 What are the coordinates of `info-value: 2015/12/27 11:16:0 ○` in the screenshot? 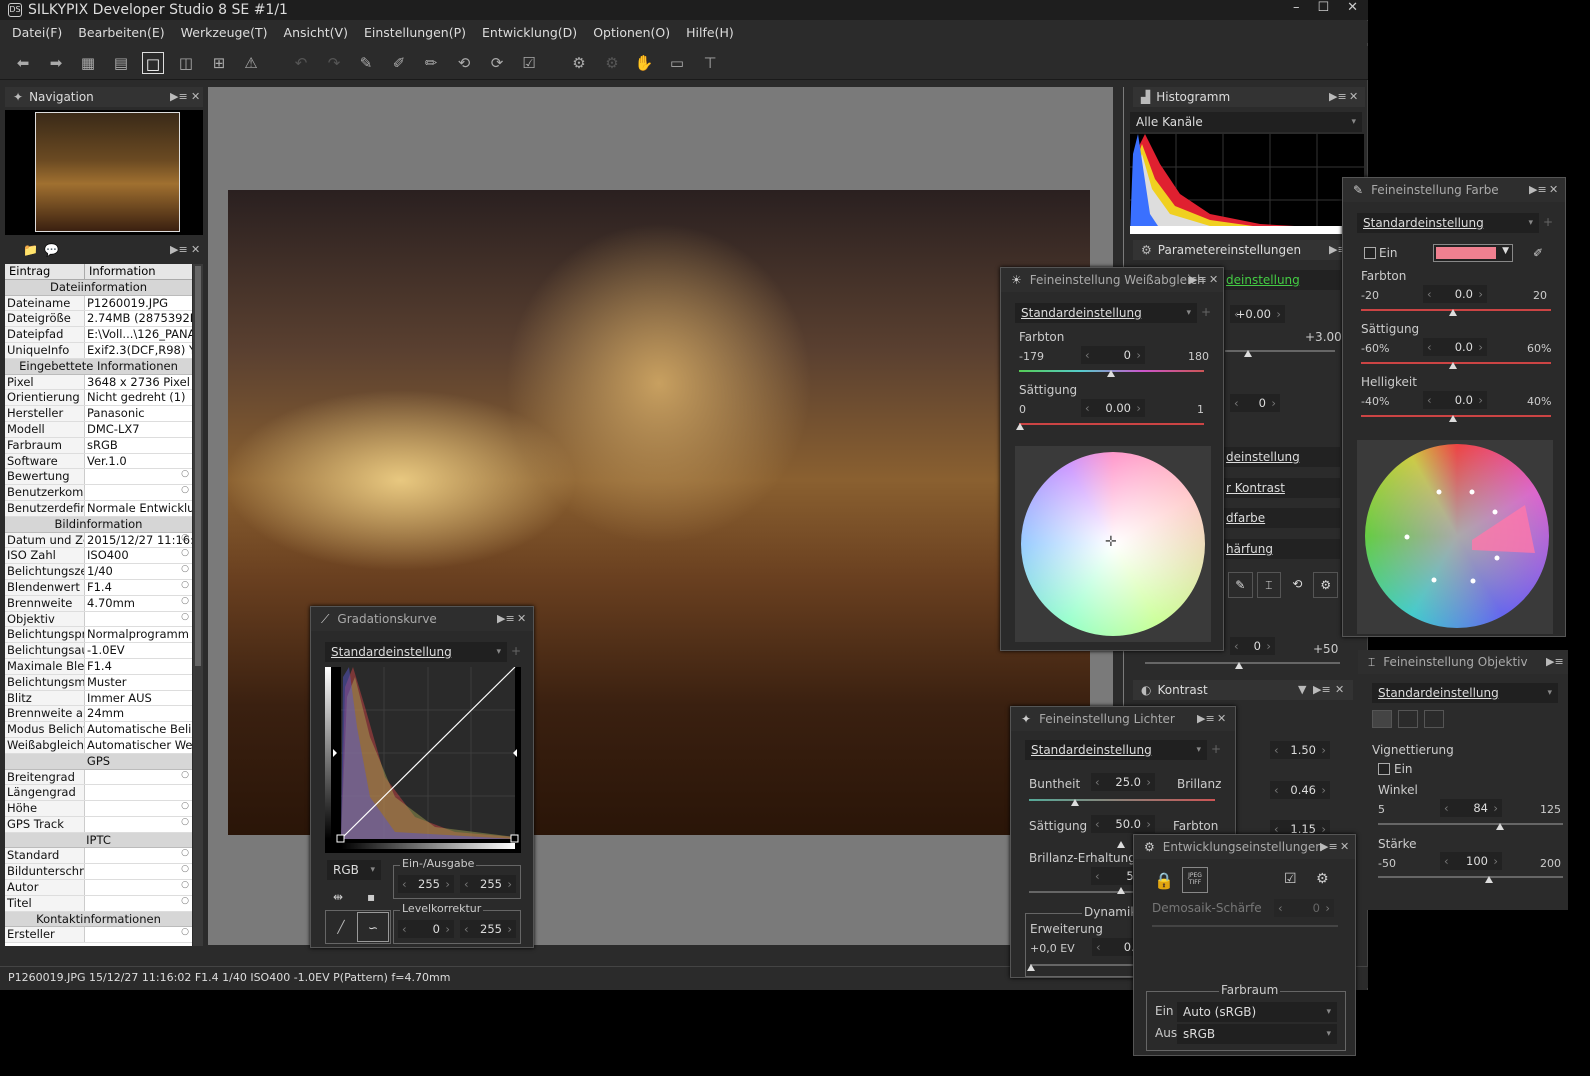 It's located at (138, 540).